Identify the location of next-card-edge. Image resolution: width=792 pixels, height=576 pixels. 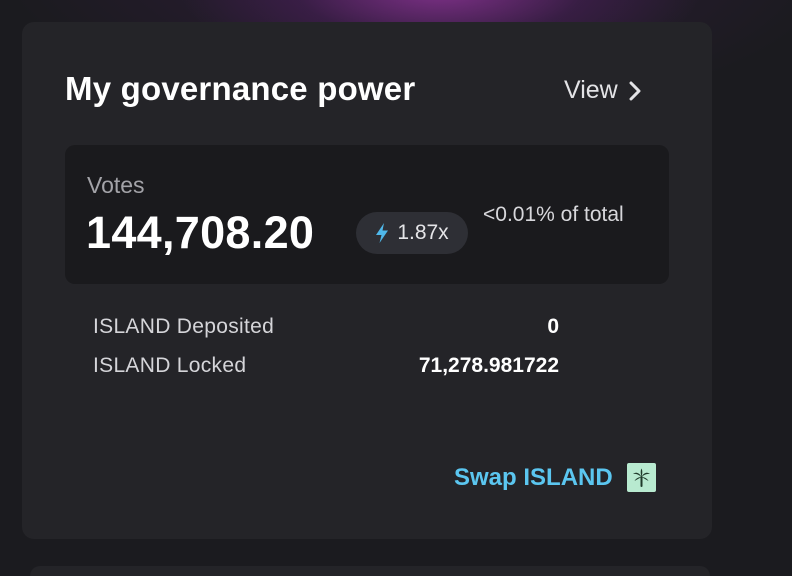
(370, 571).